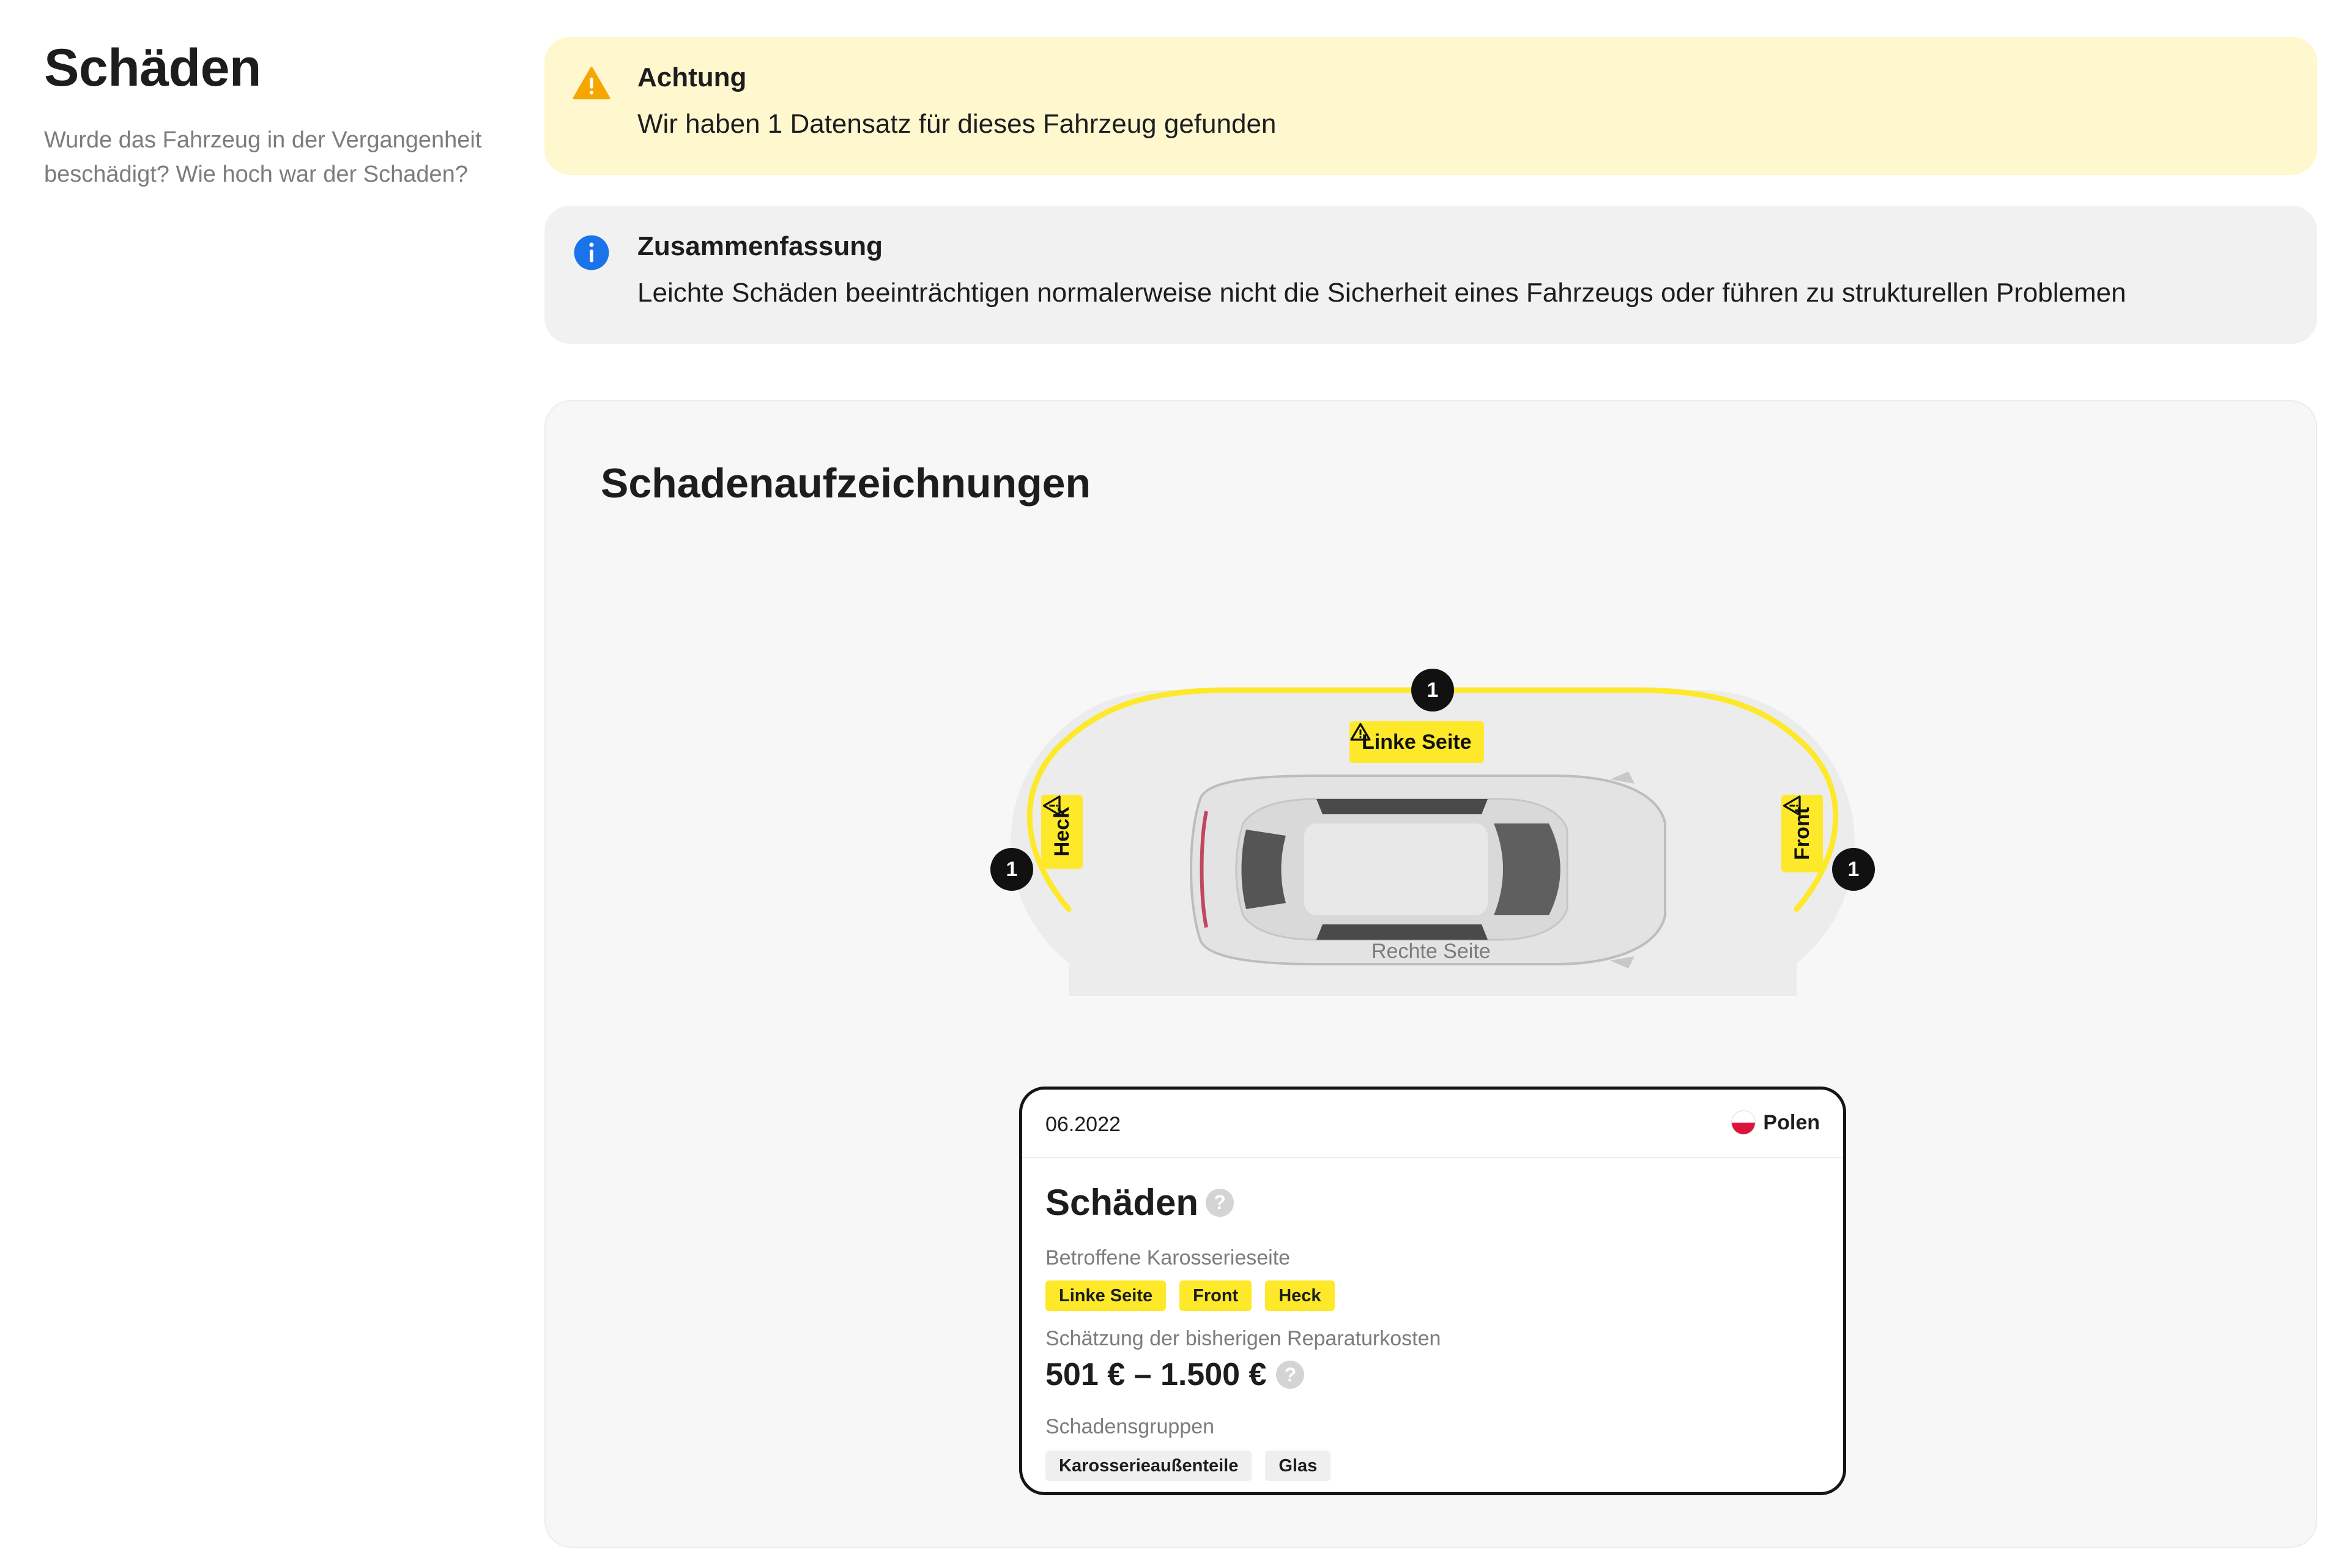  I want to click on tag-left-side: Linke Seite, so click(1416, 742).